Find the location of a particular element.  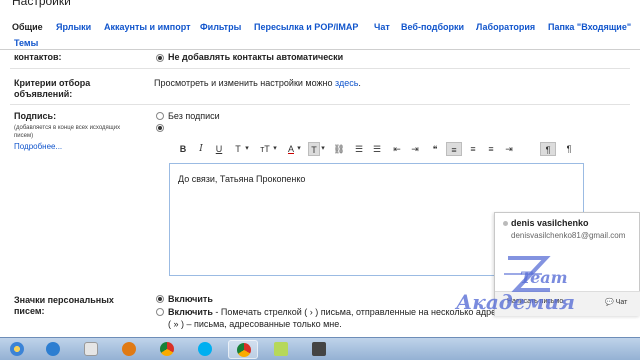

ie-icon is located at coordinates (53, 349).